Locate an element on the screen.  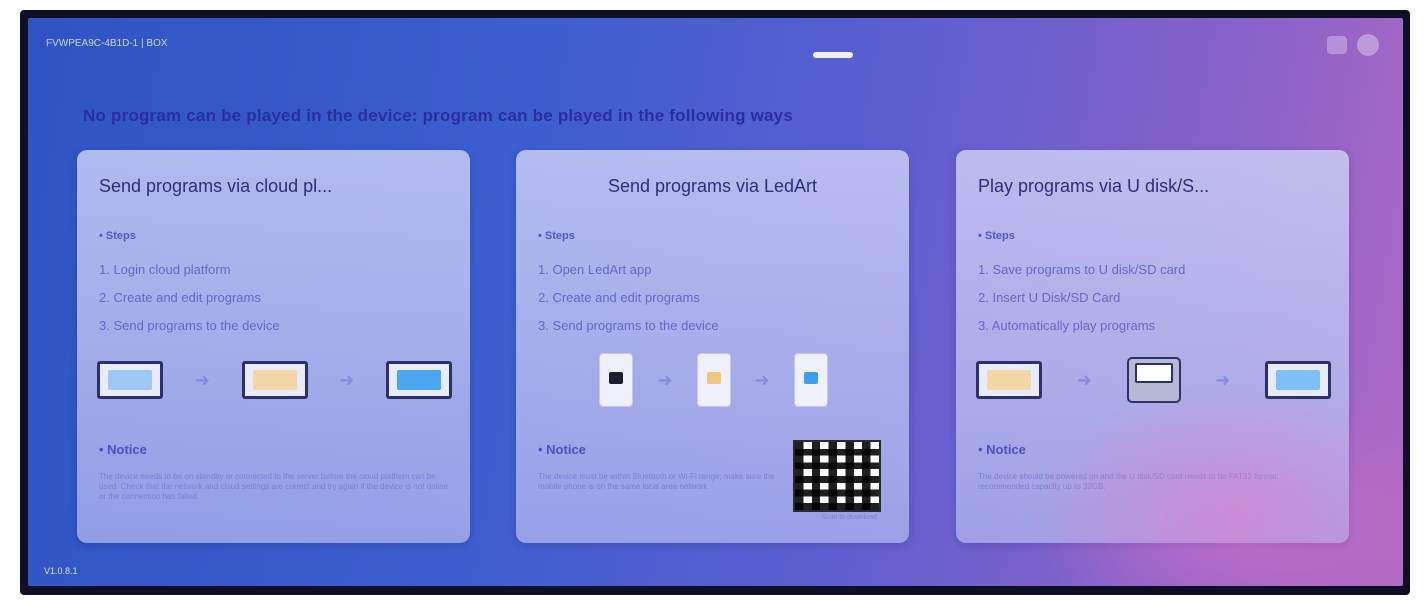
laptop-cloud-icon is located at coordinates (130, 380).